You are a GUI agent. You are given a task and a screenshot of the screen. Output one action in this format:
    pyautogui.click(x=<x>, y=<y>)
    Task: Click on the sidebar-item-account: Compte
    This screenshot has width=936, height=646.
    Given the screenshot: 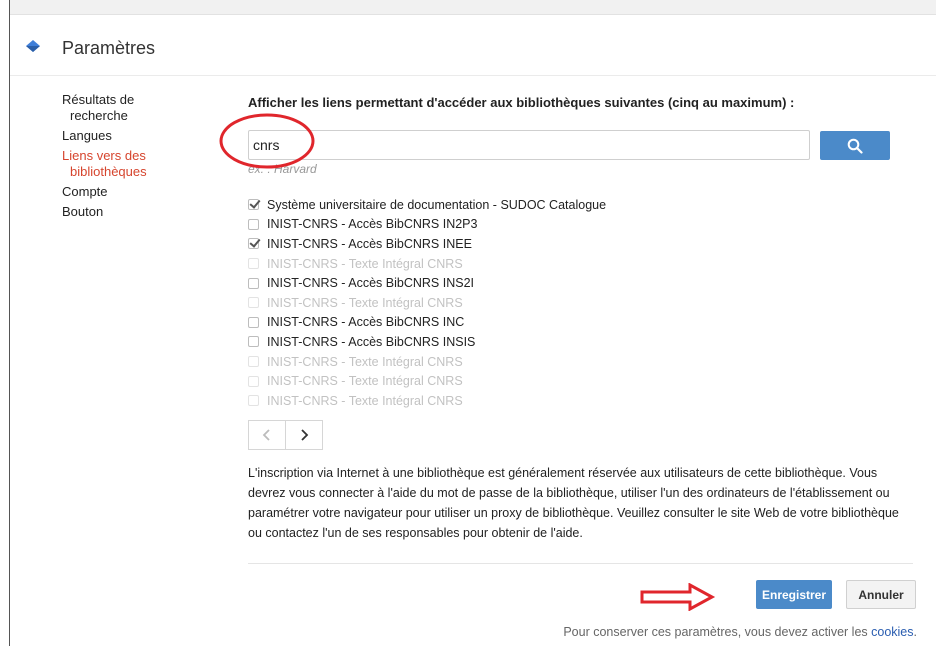 What is the action you would take?
    pyautogui.click(x=127, y=192)
    